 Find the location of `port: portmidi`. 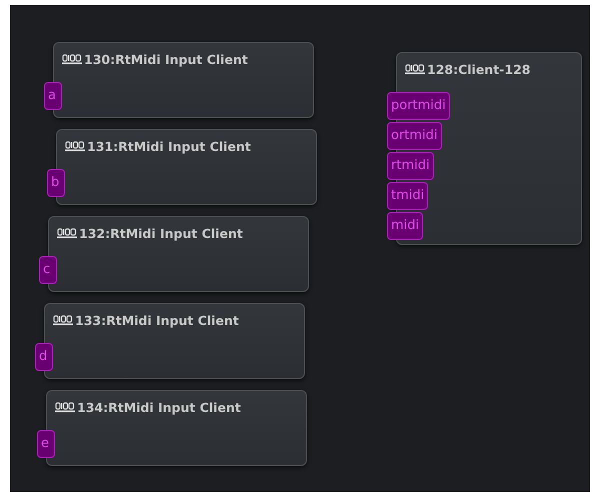

port: portmidi is located at coordinates (418, 106).